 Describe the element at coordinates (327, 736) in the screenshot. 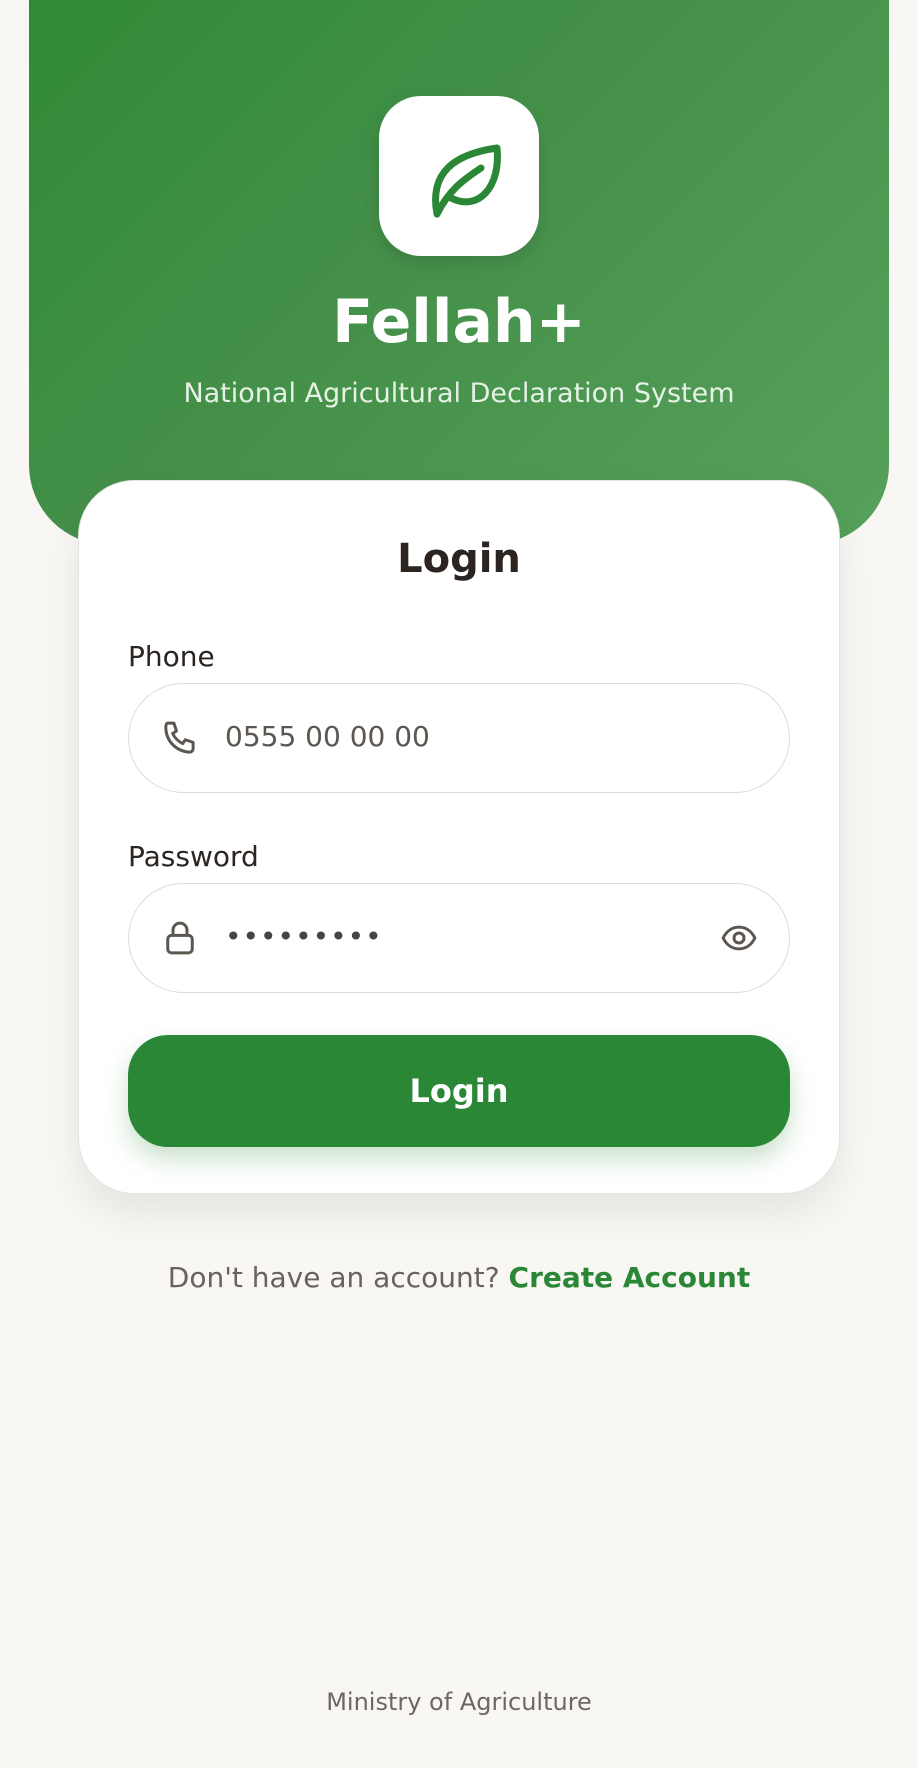

I see `phone-placeholder: 0555 00 00 00` at that location.